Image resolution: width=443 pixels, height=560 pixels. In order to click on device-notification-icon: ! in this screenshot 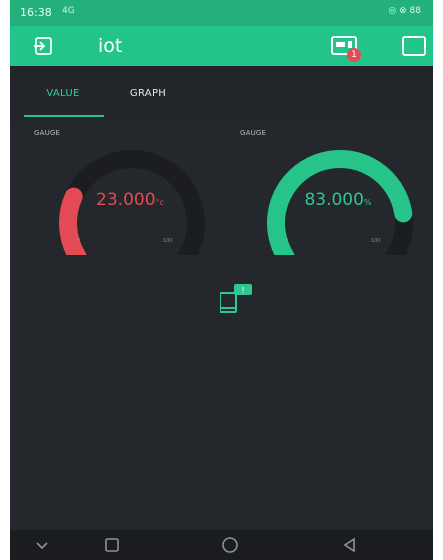, I will do `click(240, 299)`.